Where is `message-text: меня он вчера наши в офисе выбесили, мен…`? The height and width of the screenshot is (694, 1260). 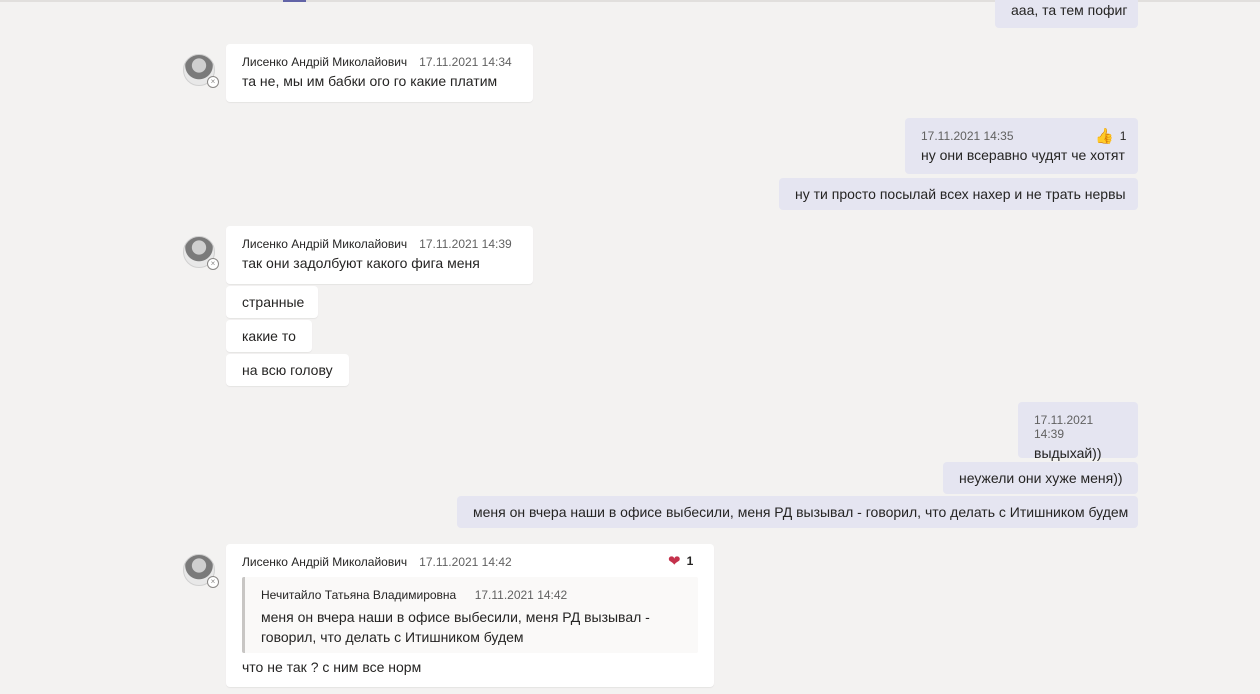 message-text: меня он вчера наши в офисе выбесили, мен… is located at coordinates (801, 512).